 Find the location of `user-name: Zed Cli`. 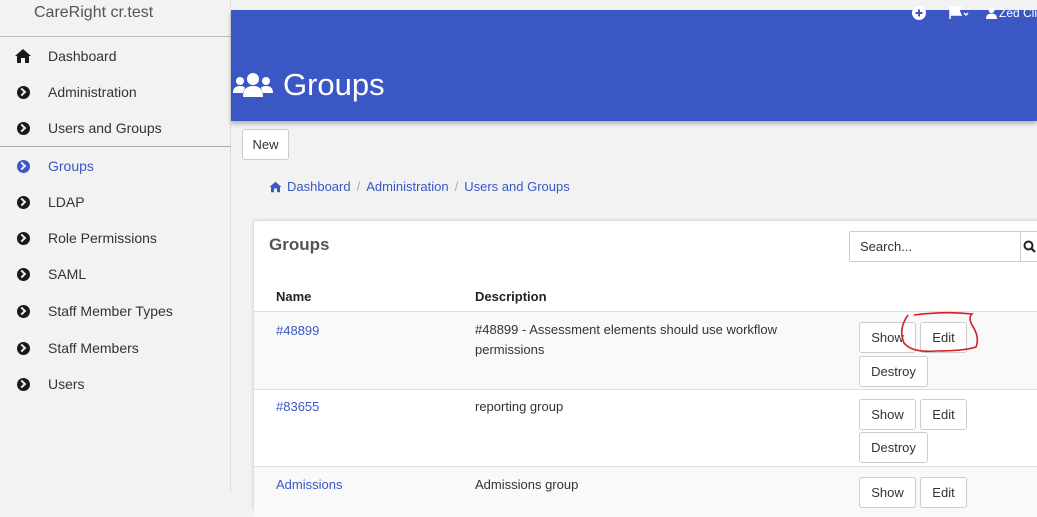

user-name: Zed Cli is located at coordinates (1017, 13).